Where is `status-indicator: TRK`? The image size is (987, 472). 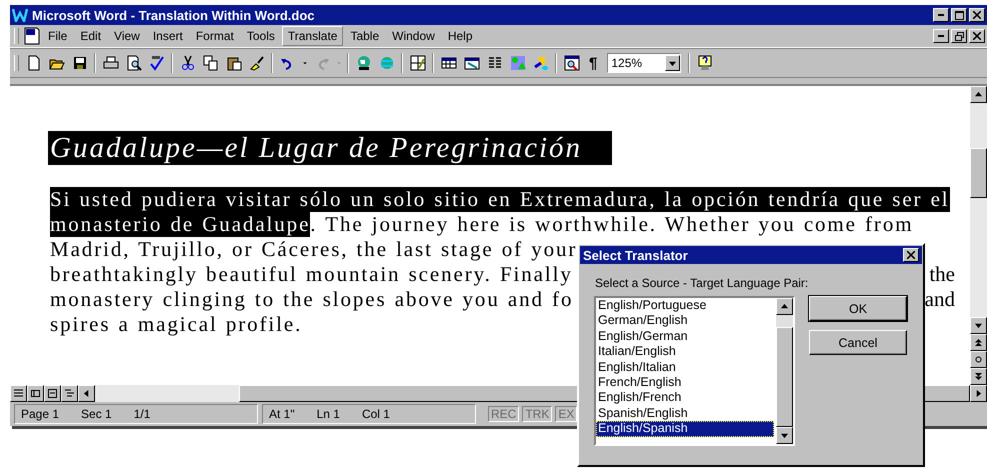
status-indicator: TRK is located at coordinates (537, 414).